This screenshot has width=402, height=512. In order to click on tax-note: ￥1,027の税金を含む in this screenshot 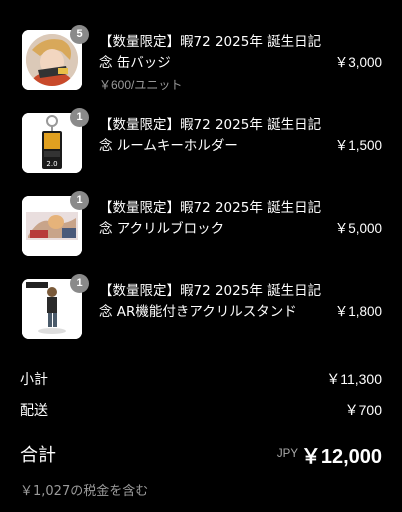, I will do `click(84, 491)`.